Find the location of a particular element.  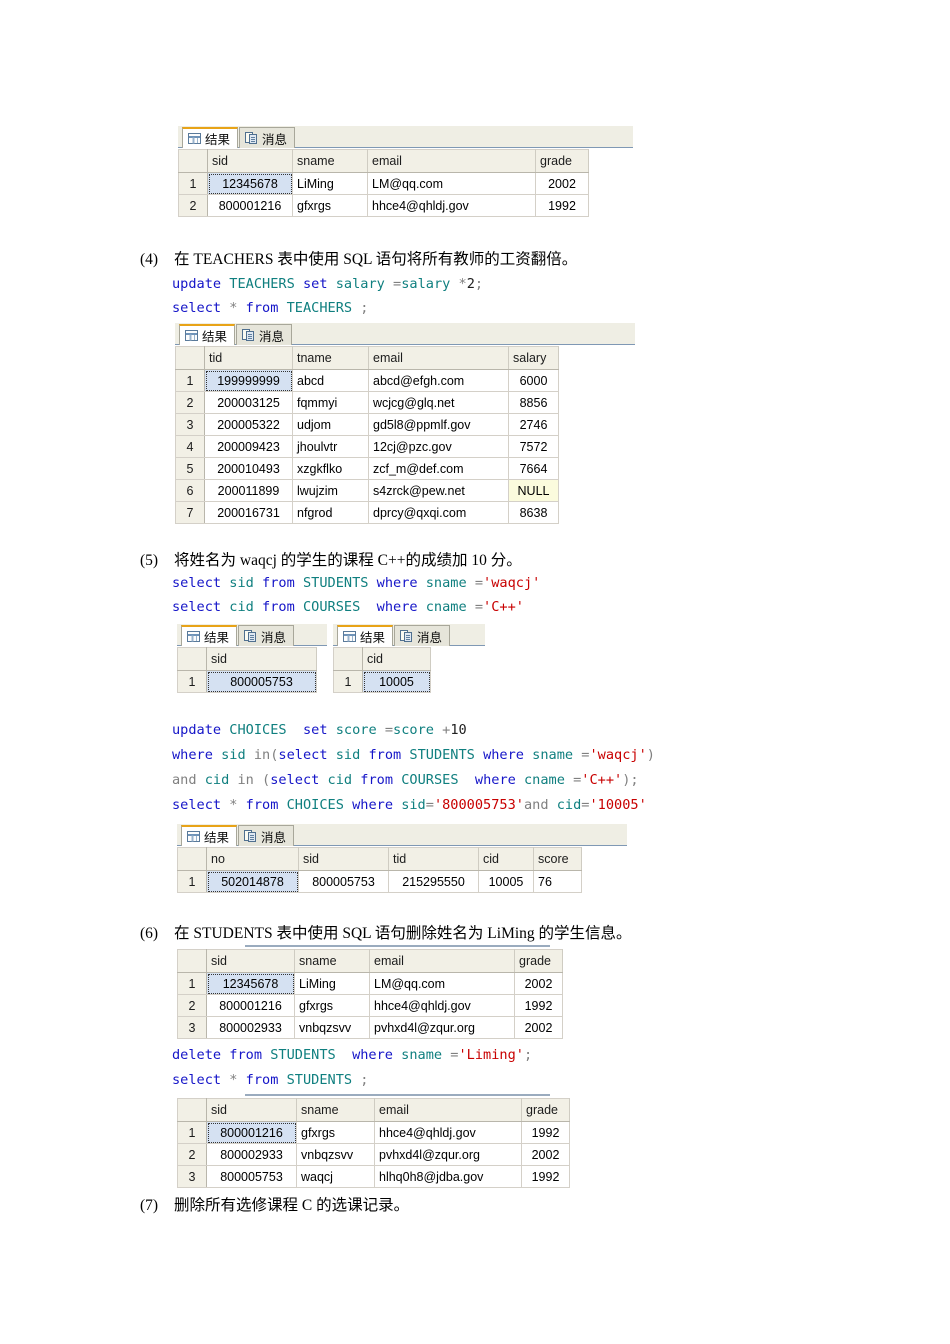

cell-tname: nfgrod is located at coordinates (330, 512).